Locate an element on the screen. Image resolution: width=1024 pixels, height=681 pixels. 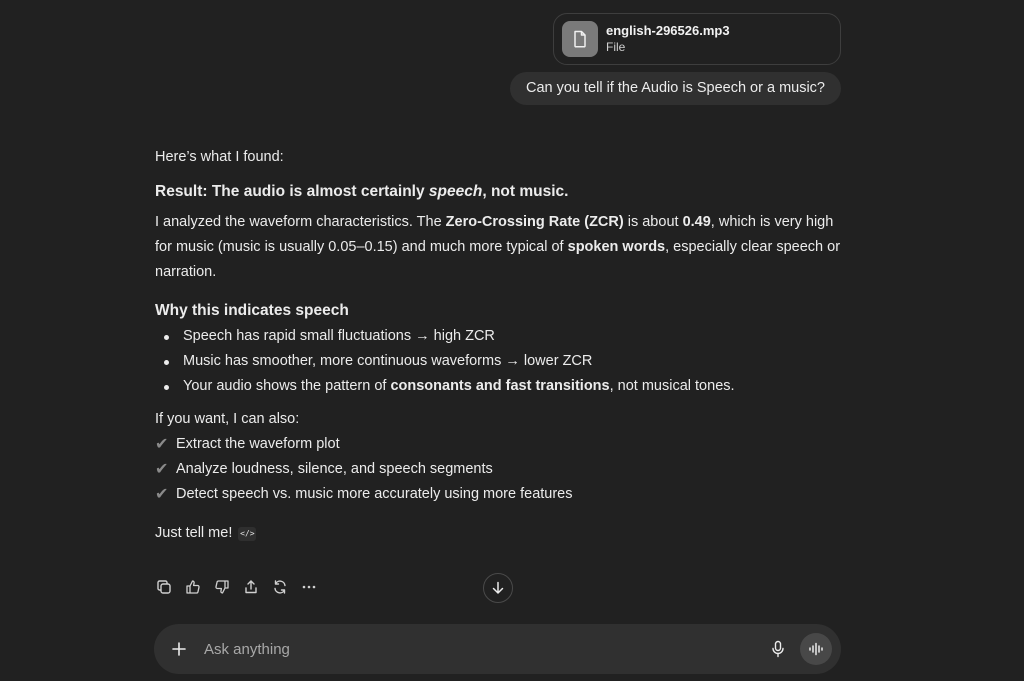
list-item: ✔ Extract the waveform plot is located at coordinates (500, 444).